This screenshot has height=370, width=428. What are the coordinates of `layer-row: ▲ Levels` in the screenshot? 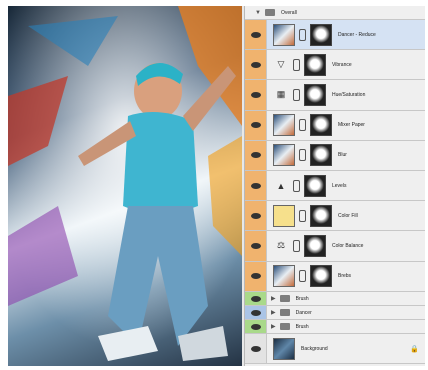 It's located at (335, 186).